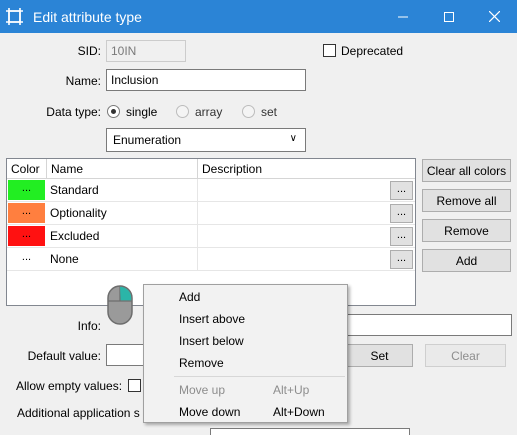 This screenshot has width=517, height=435. I want to click on set-button: Set, so click(379, 355).